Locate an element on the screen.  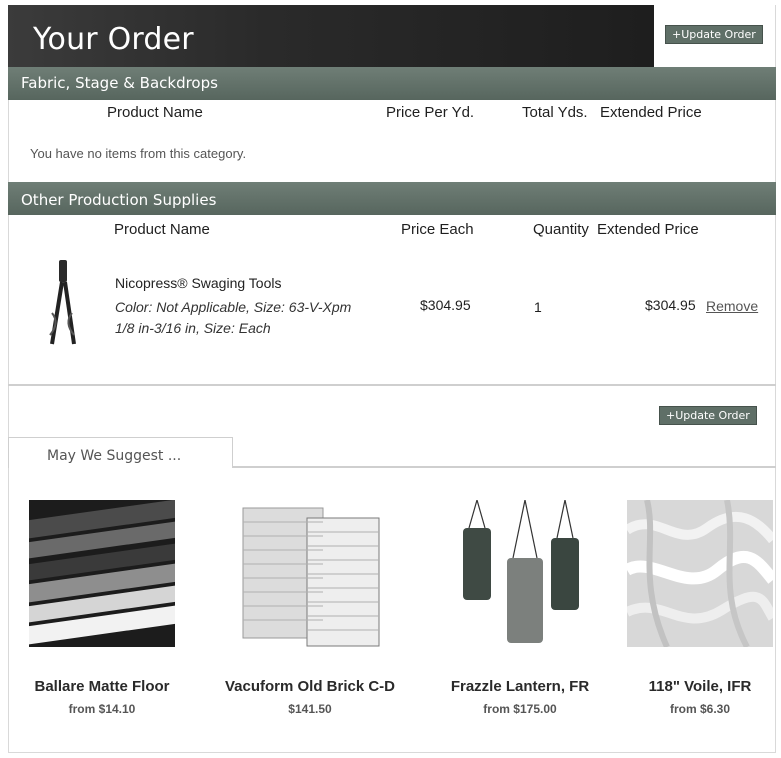
product-name: Nicopress® Swaging Tools is located at coordinates (198, 283).